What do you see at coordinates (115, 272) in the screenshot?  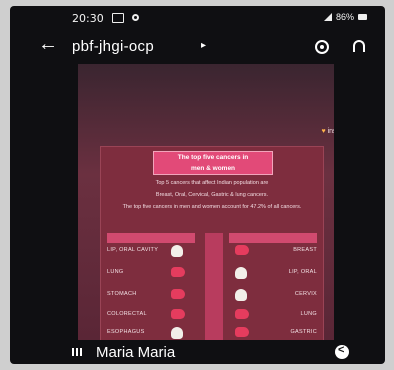 I see `left-row-label: LUNG` at bounding box center [115, 272].